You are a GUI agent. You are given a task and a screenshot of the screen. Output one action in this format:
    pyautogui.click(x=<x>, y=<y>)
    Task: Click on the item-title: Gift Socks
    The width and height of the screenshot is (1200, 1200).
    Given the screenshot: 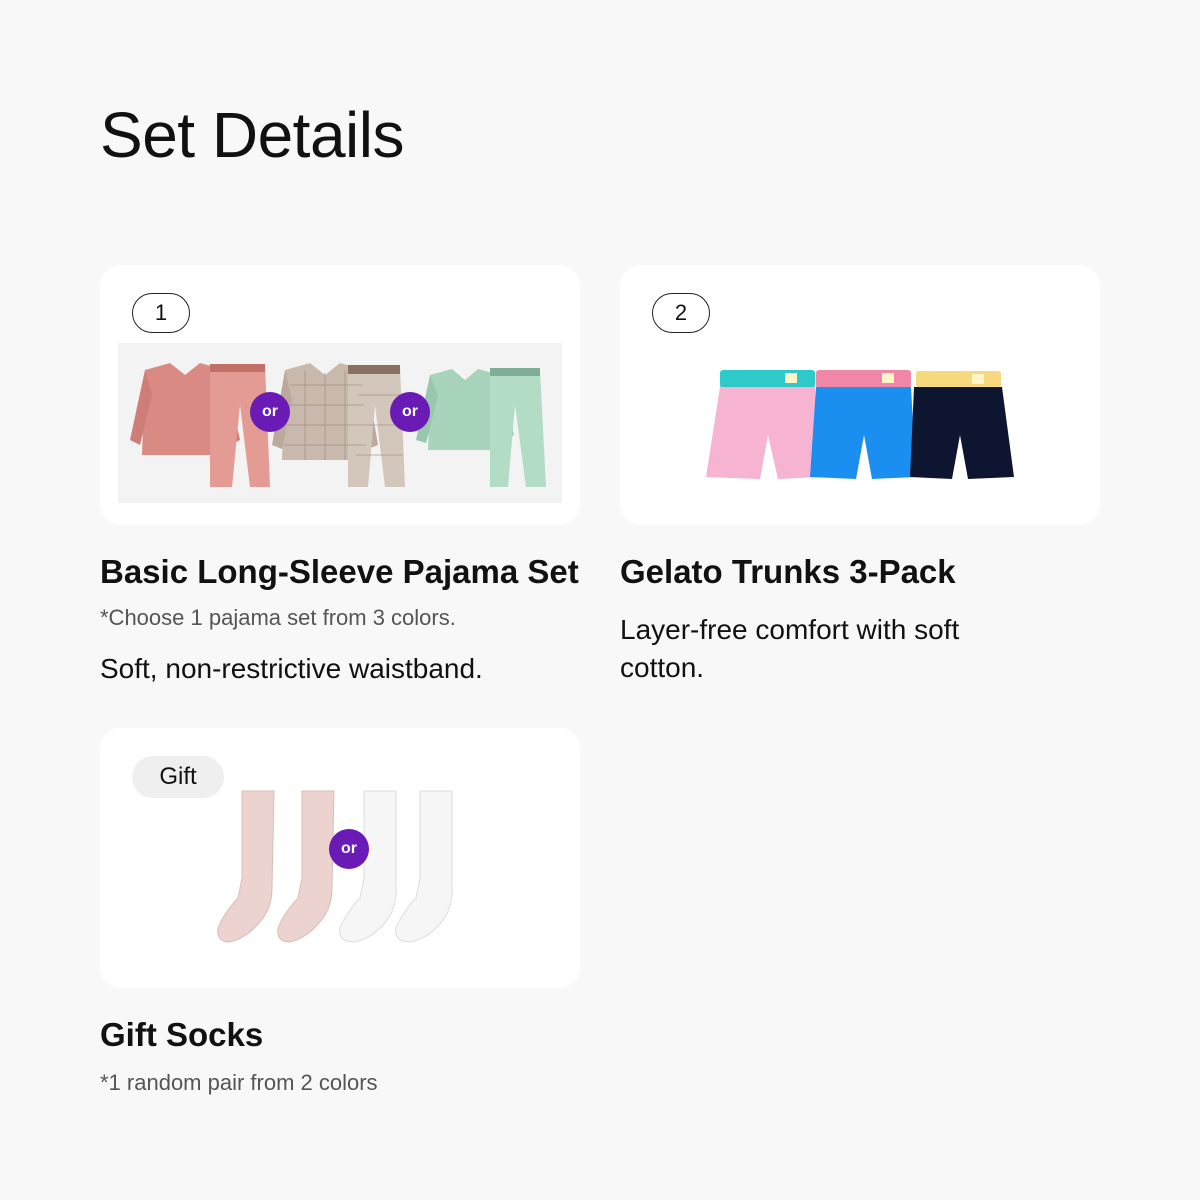 What is the action you would take?
    pyautogui.click(x=182, y=1034)
    